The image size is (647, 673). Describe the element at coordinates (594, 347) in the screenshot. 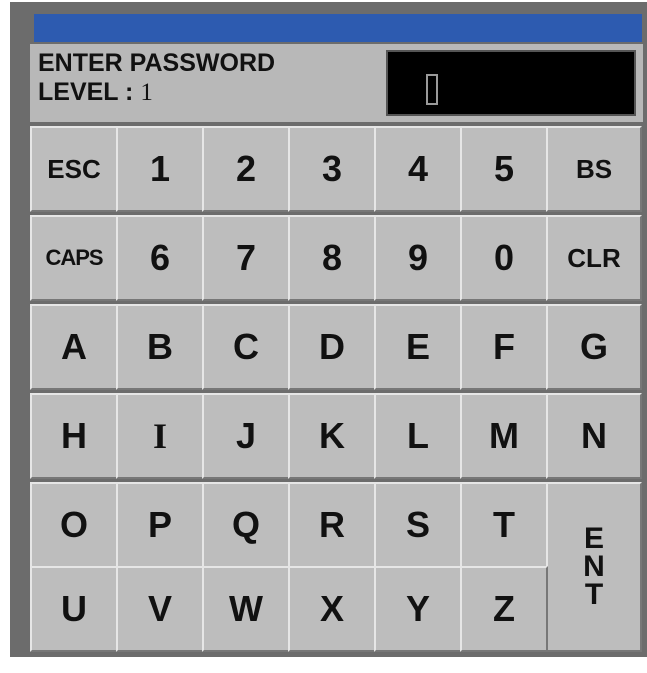

I see `key-g: G` at that location.